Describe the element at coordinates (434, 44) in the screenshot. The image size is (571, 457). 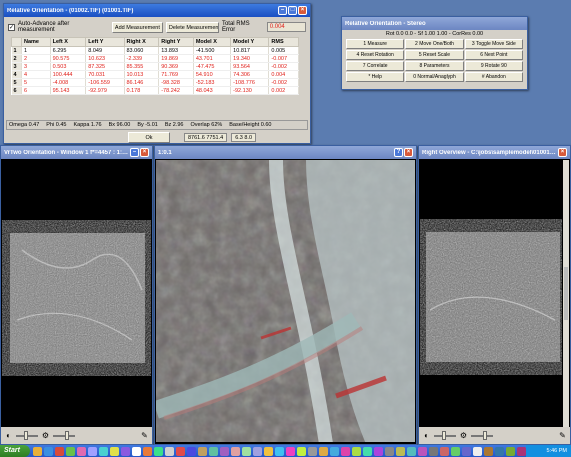
I see `stereo-button: 2 Move One/Both` at that location.